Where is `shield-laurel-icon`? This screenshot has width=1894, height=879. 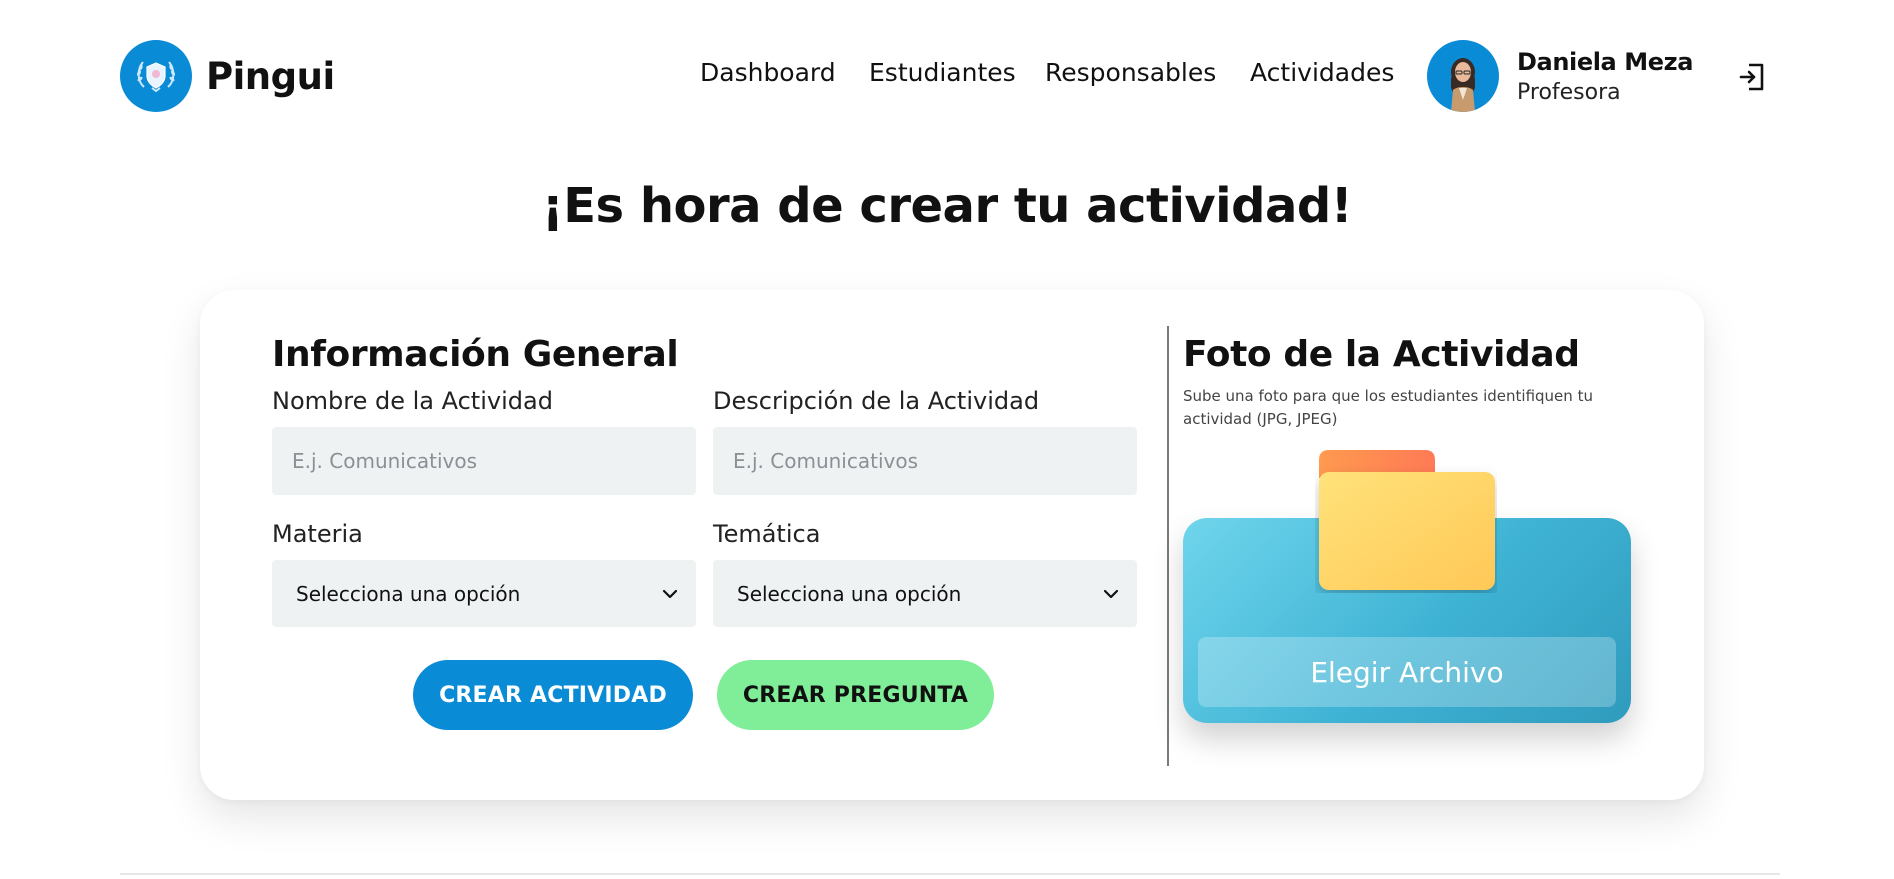
shield-laurel-icon is located at coordinates (156, 76).